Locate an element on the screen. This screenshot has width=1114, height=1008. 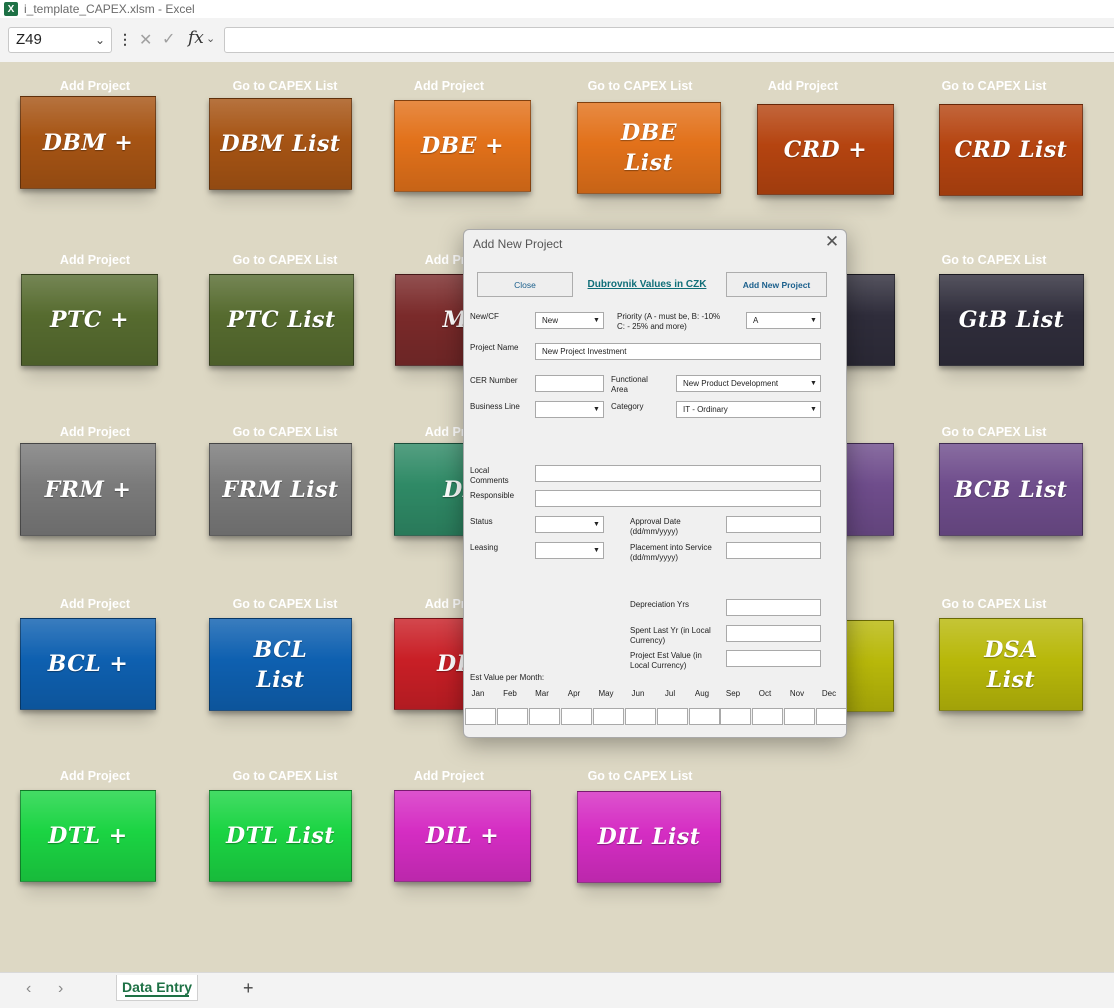
approval-date-label: Approval Date (dd/mm/yyyy) is located at coordinates (655, 526).